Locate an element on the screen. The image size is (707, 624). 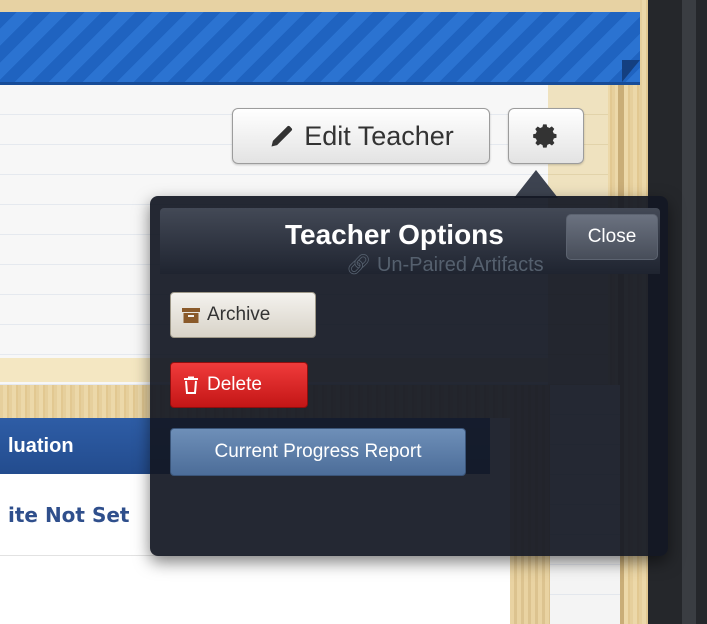
unpaired-artifacts-link: 🔗︎ Un-Paired Artifacts is located at coordinates (445, 264).